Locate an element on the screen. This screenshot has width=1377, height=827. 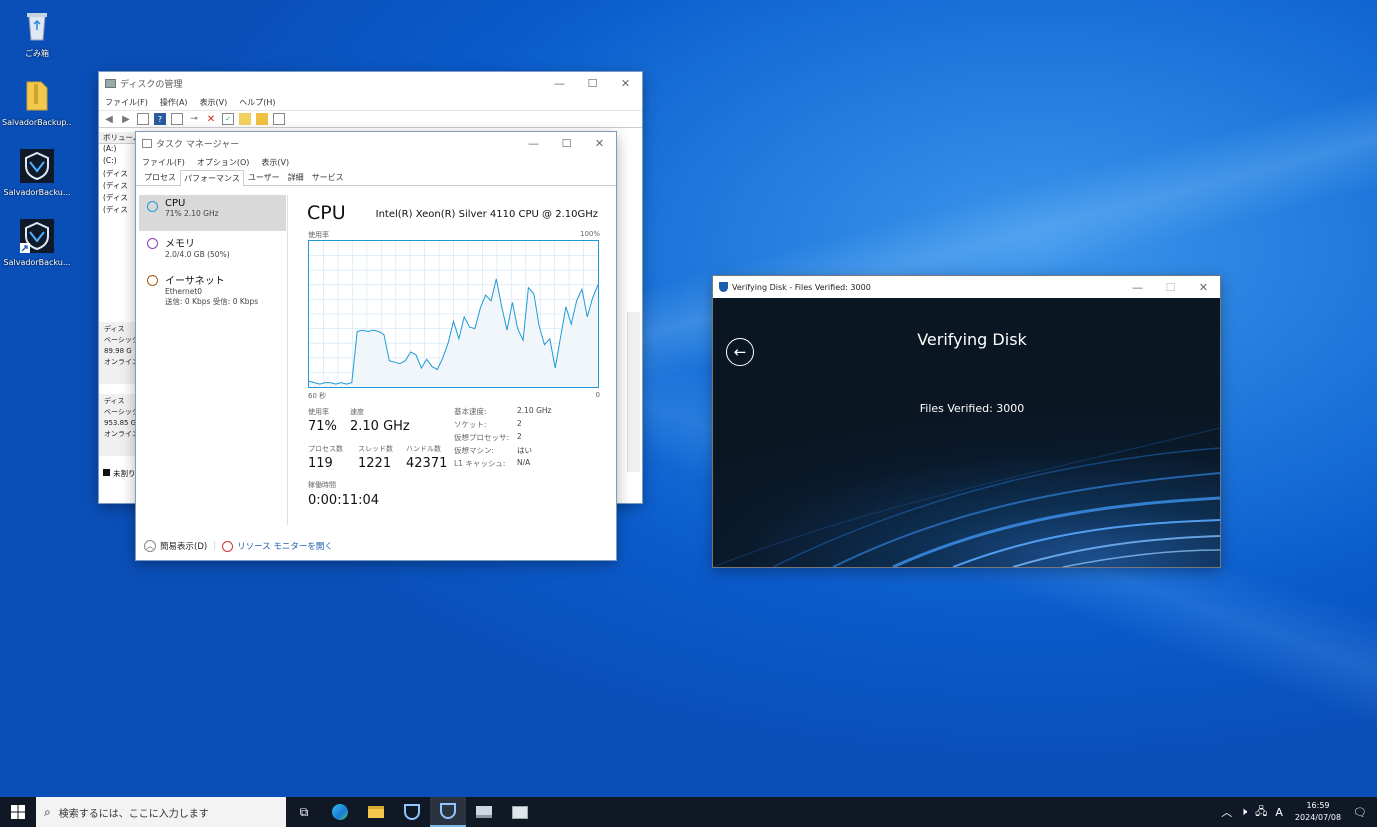
tab-performance: パフォーマンス is located at coordinates (212, 178).